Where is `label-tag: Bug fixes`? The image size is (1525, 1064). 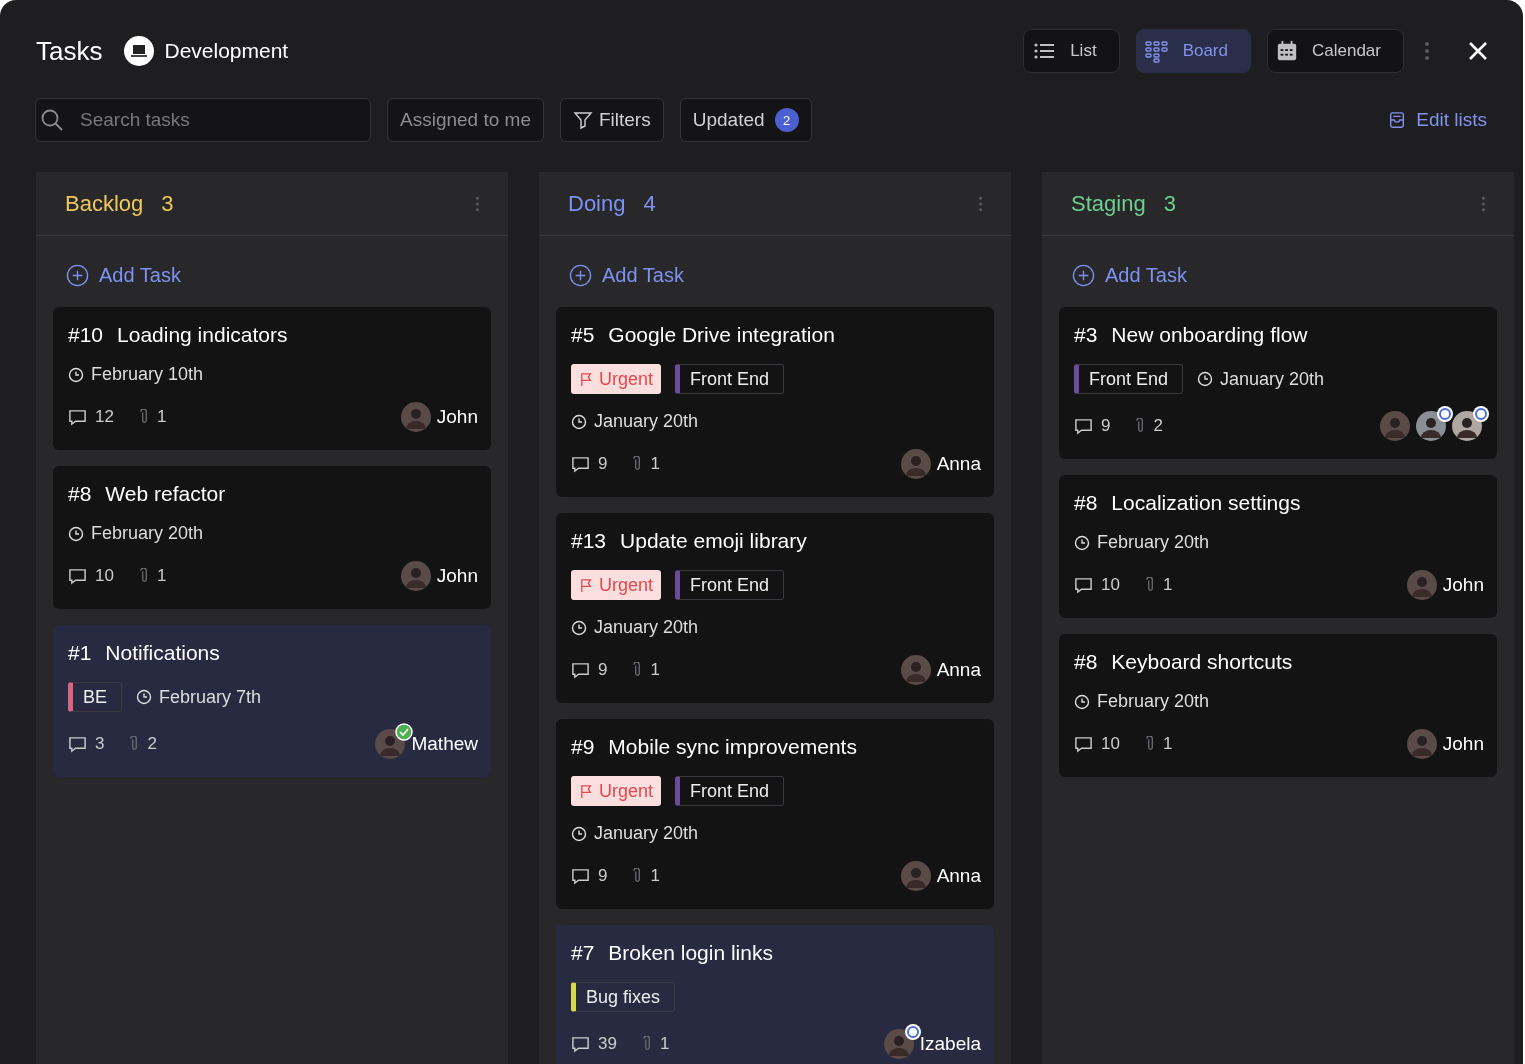
label-tag: Bug fixes is located at coordinates (623, 997).